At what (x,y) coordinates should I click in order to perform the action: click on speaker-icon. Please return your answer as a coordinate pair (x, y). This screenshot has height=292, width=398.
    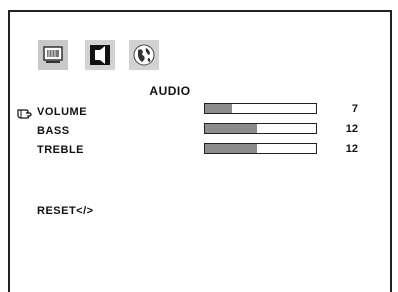
    Looking at the image, I should click on (100, 55).